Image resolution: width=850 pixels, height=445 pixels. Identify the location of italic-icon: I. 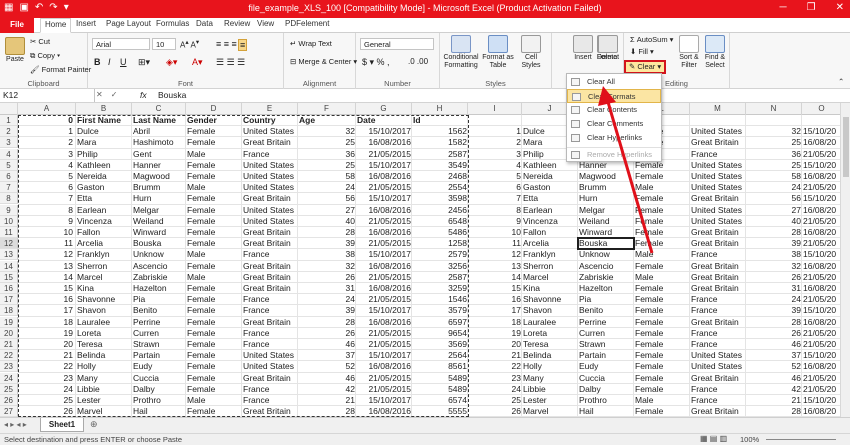
(109, 62).